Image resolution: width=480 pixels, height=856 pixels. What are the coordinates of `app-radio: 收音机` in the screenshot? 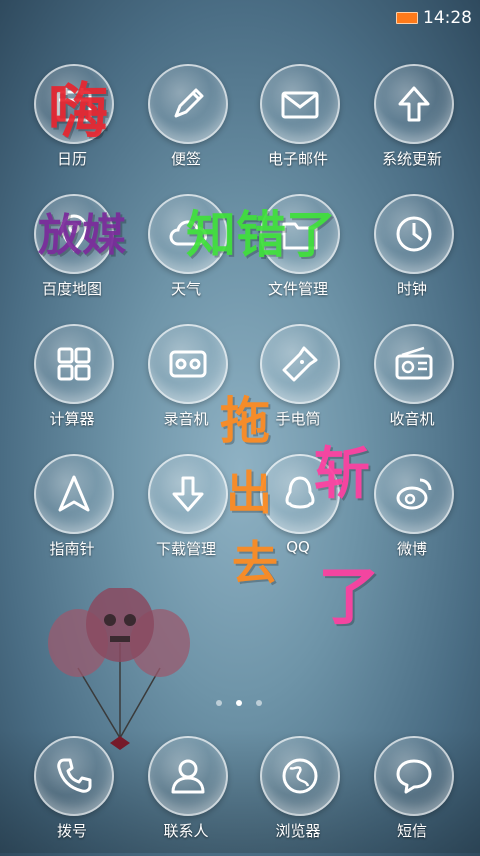 It's located at (412, 384).